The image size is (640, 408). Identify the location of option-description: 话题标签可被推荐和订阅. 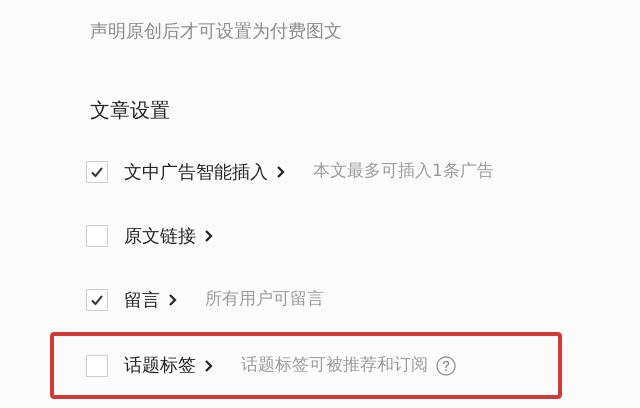
(334, 365).